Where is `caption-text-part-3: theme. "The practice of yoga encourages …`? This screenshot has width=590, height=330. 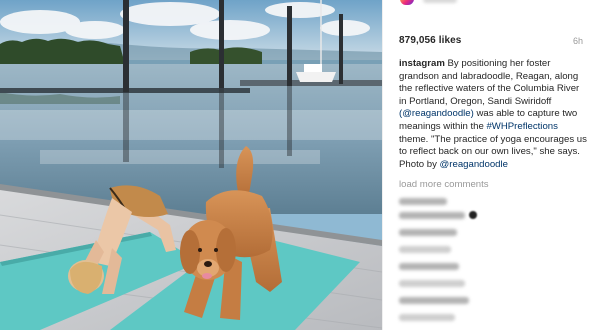
caption-text-part-3: theme. "The practice of yoga encourages … is located at coordinates (493, 145).